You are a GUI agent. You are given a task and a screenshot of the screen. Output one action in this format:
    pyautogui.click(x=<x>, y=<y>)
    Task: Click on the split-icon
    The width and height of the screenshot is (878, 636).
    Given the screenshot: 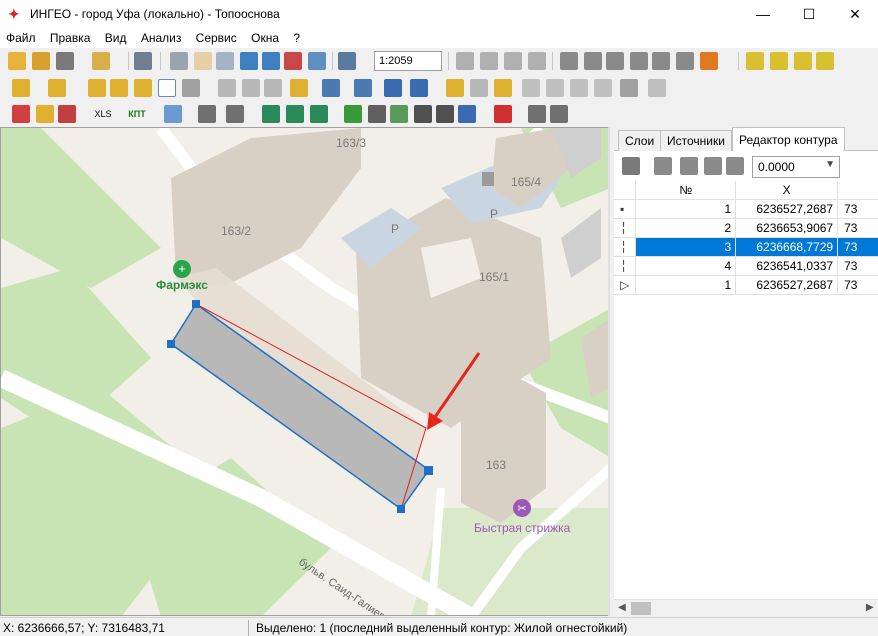 What is the action you would take?
    pyautogui.click(x=513, y=61)
    